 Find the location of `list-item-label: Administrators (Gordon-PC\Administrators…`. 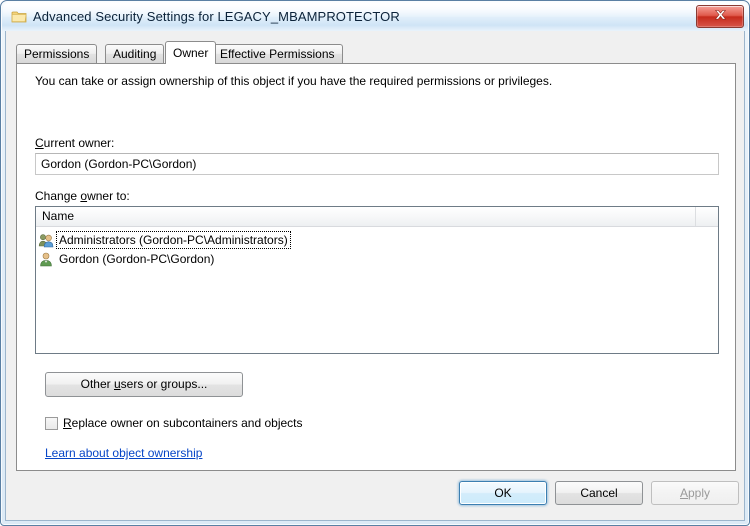

list-item-label: Administrators (Gordon-PC\Administrators… is located at coordinates (173, 240).